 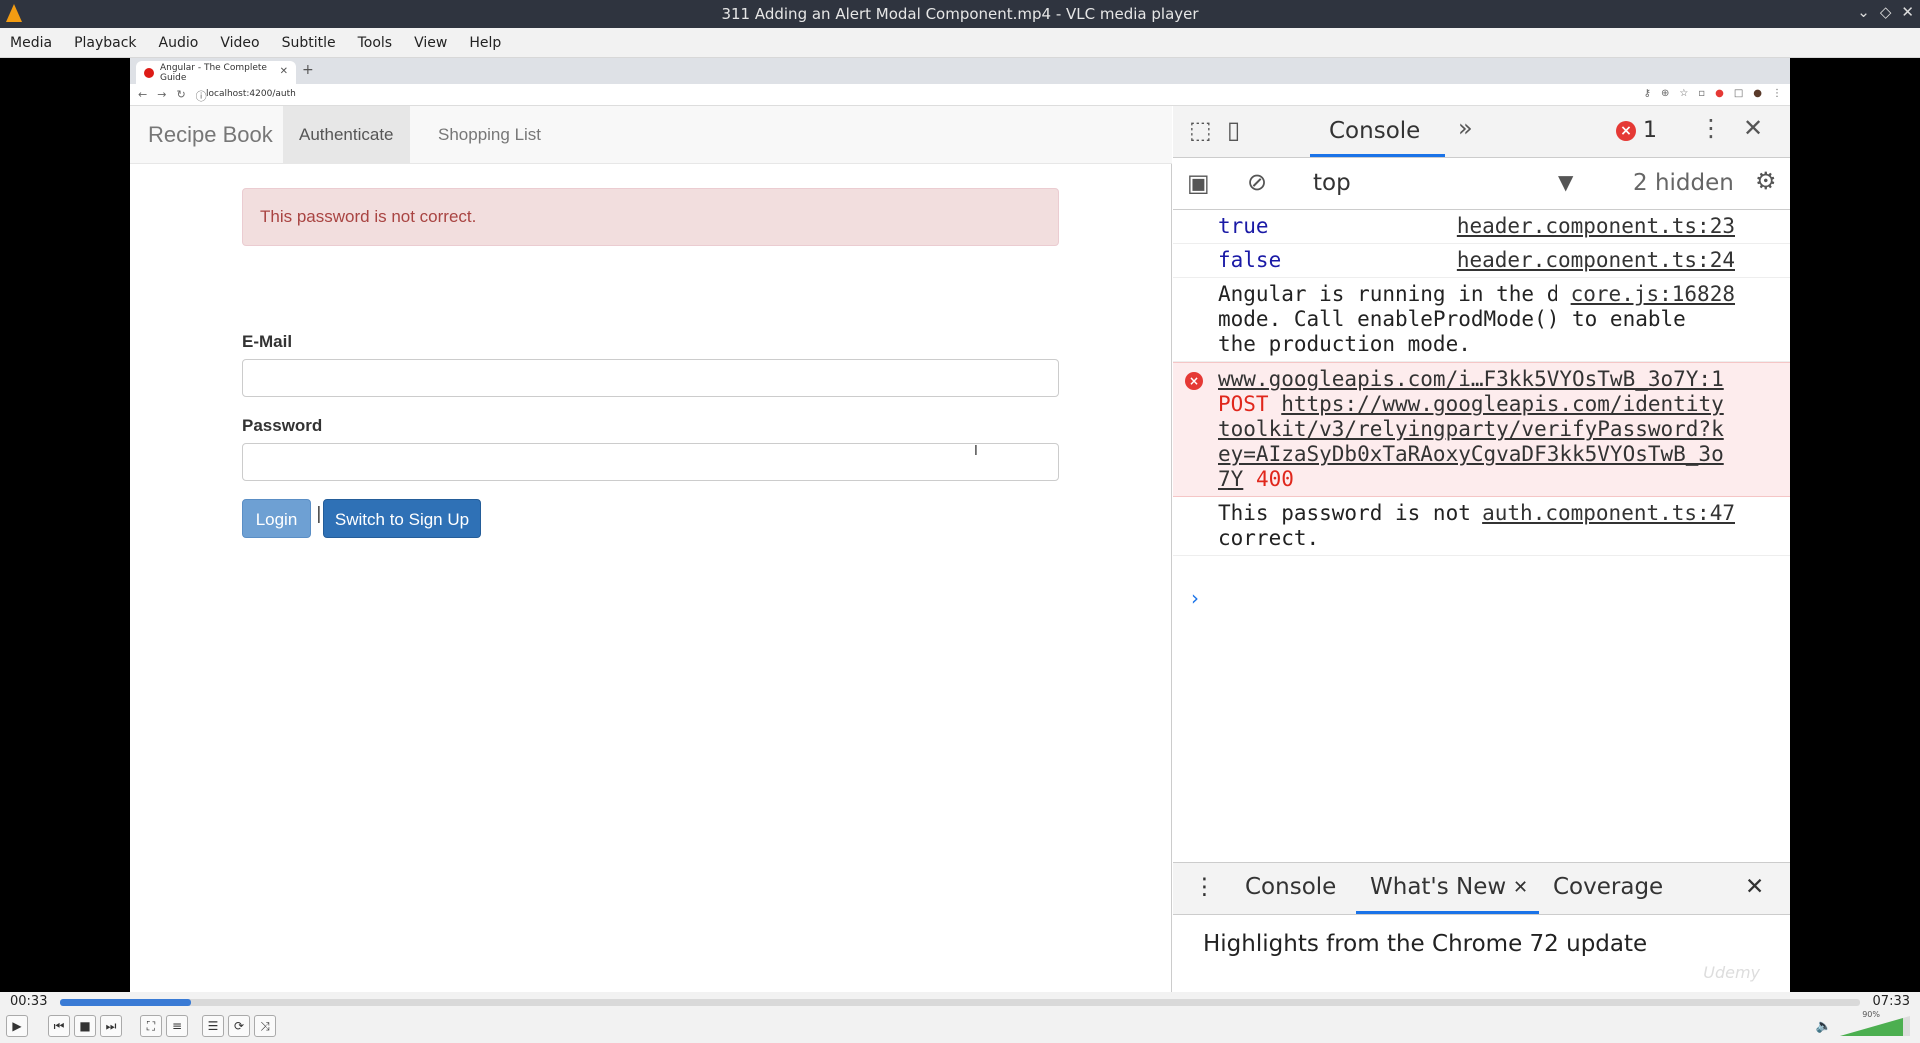 I want to click on extension-icon: □, so click(x=1738, y=93).